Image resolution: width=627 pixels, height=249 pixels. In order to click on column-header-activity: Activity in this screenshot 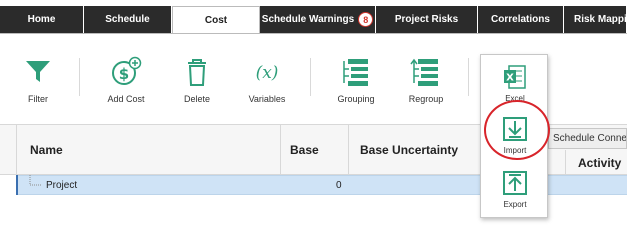, I will do `click(599, 162)`.